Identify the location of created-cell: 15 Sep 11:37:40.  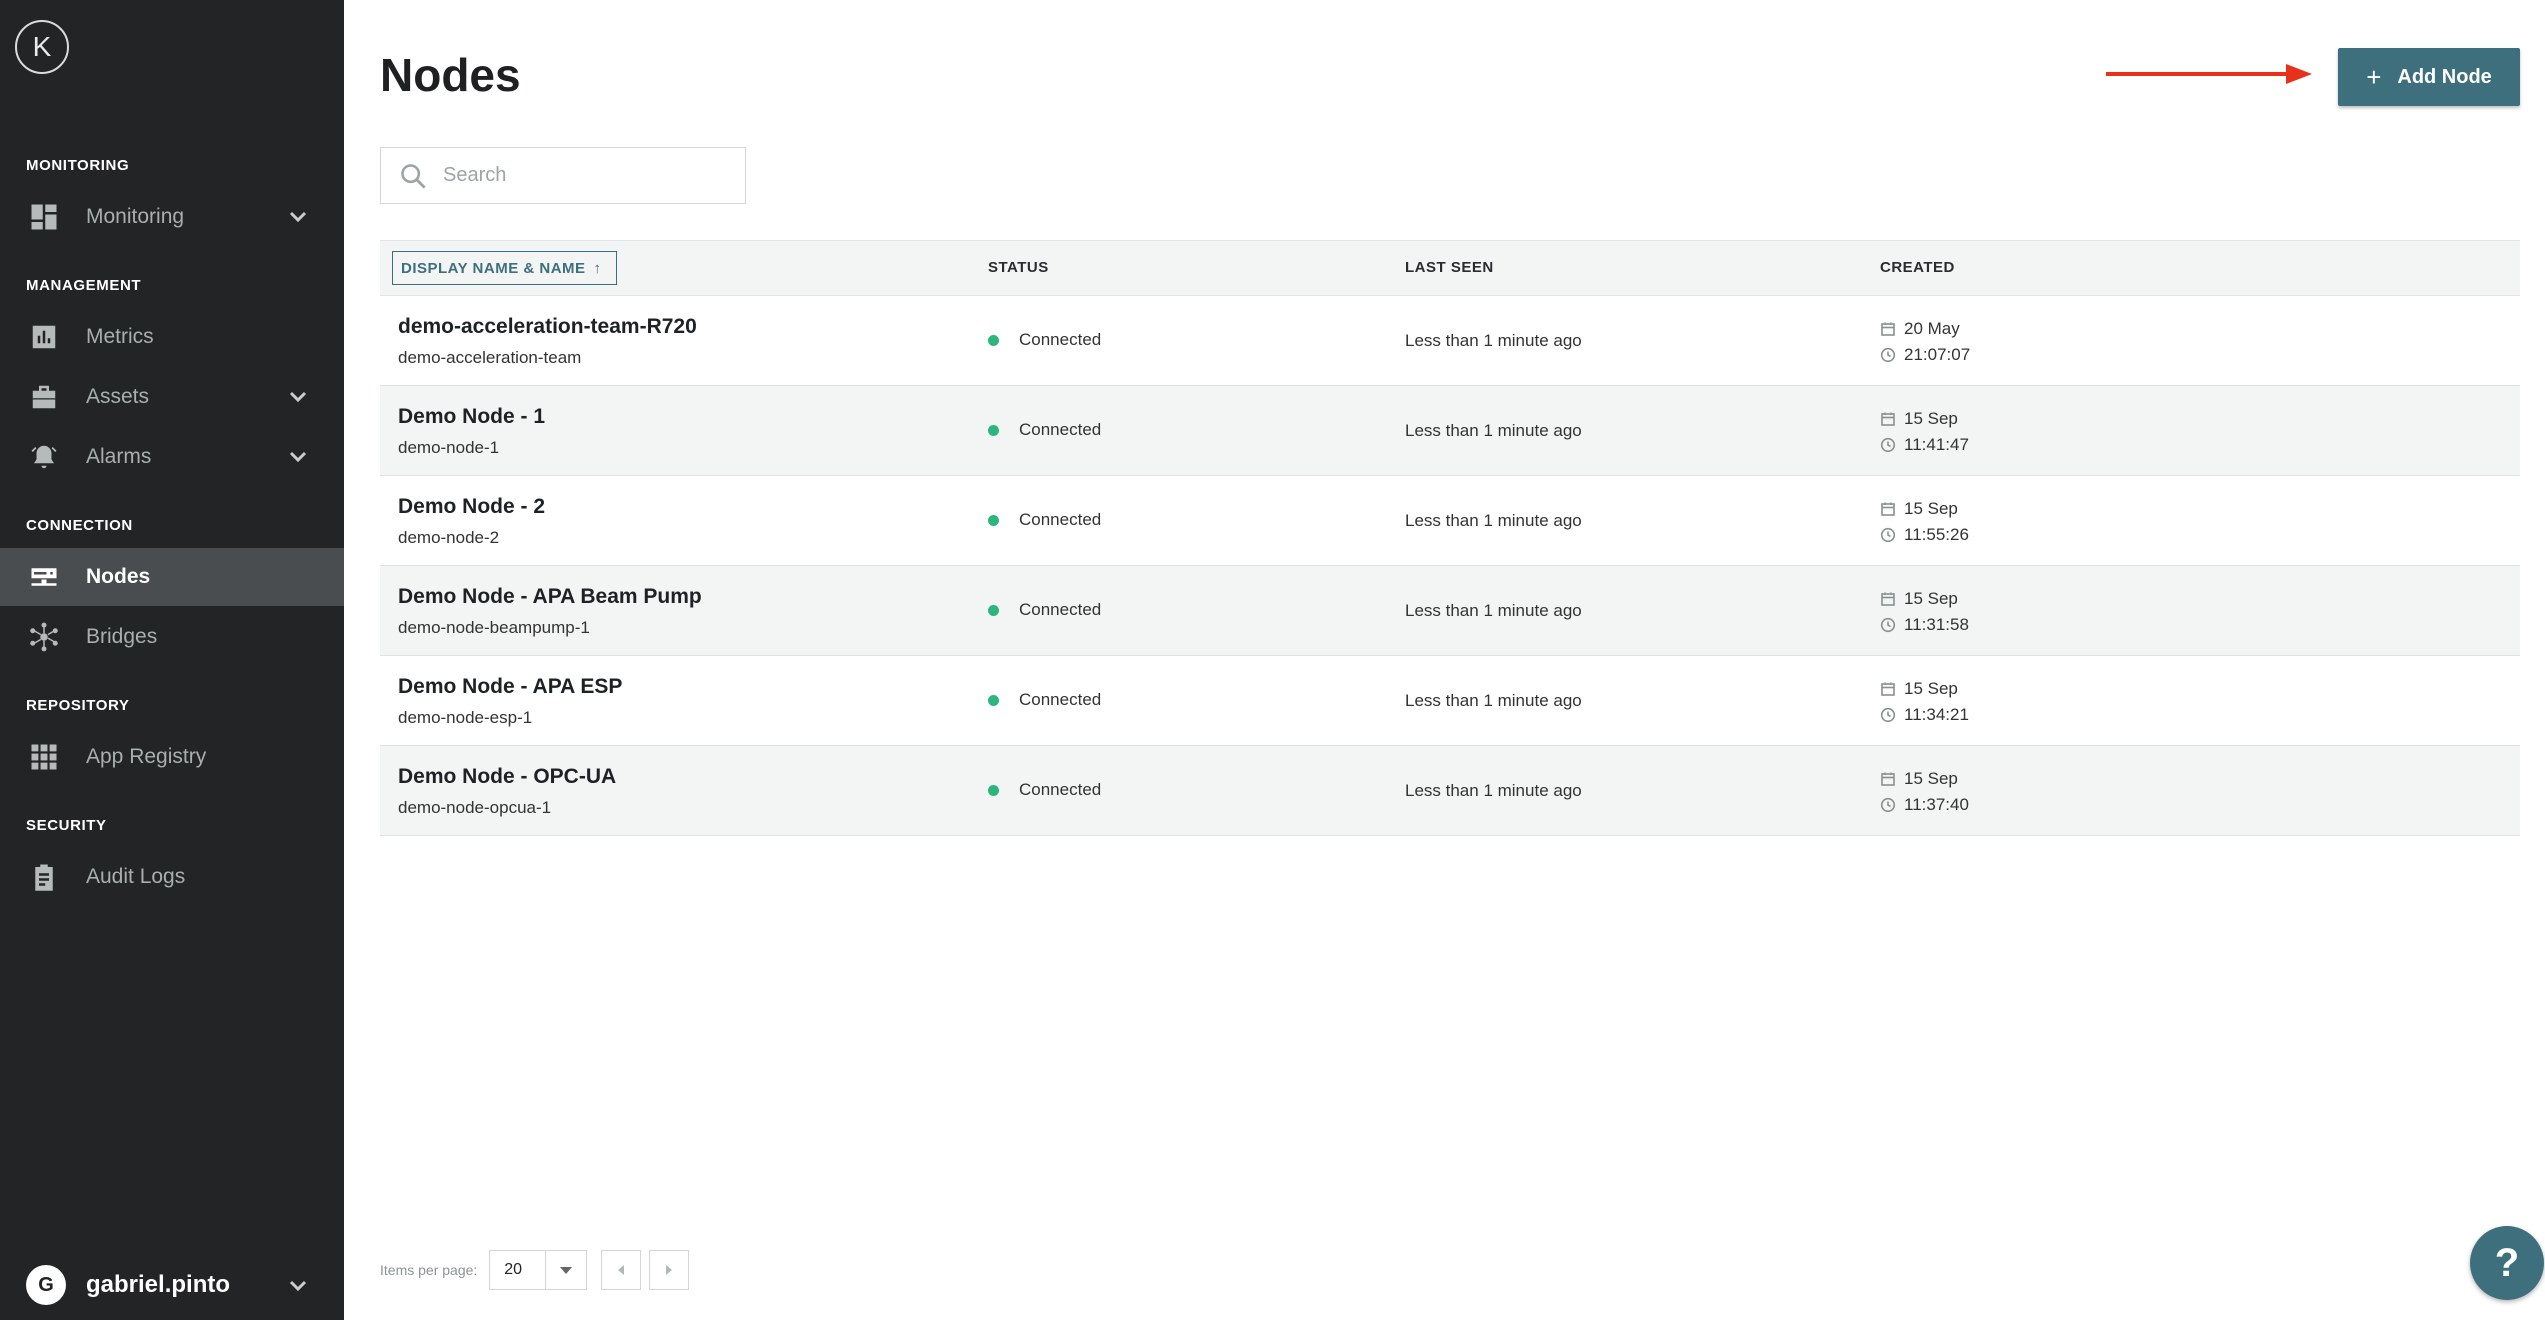
(1924, 792).